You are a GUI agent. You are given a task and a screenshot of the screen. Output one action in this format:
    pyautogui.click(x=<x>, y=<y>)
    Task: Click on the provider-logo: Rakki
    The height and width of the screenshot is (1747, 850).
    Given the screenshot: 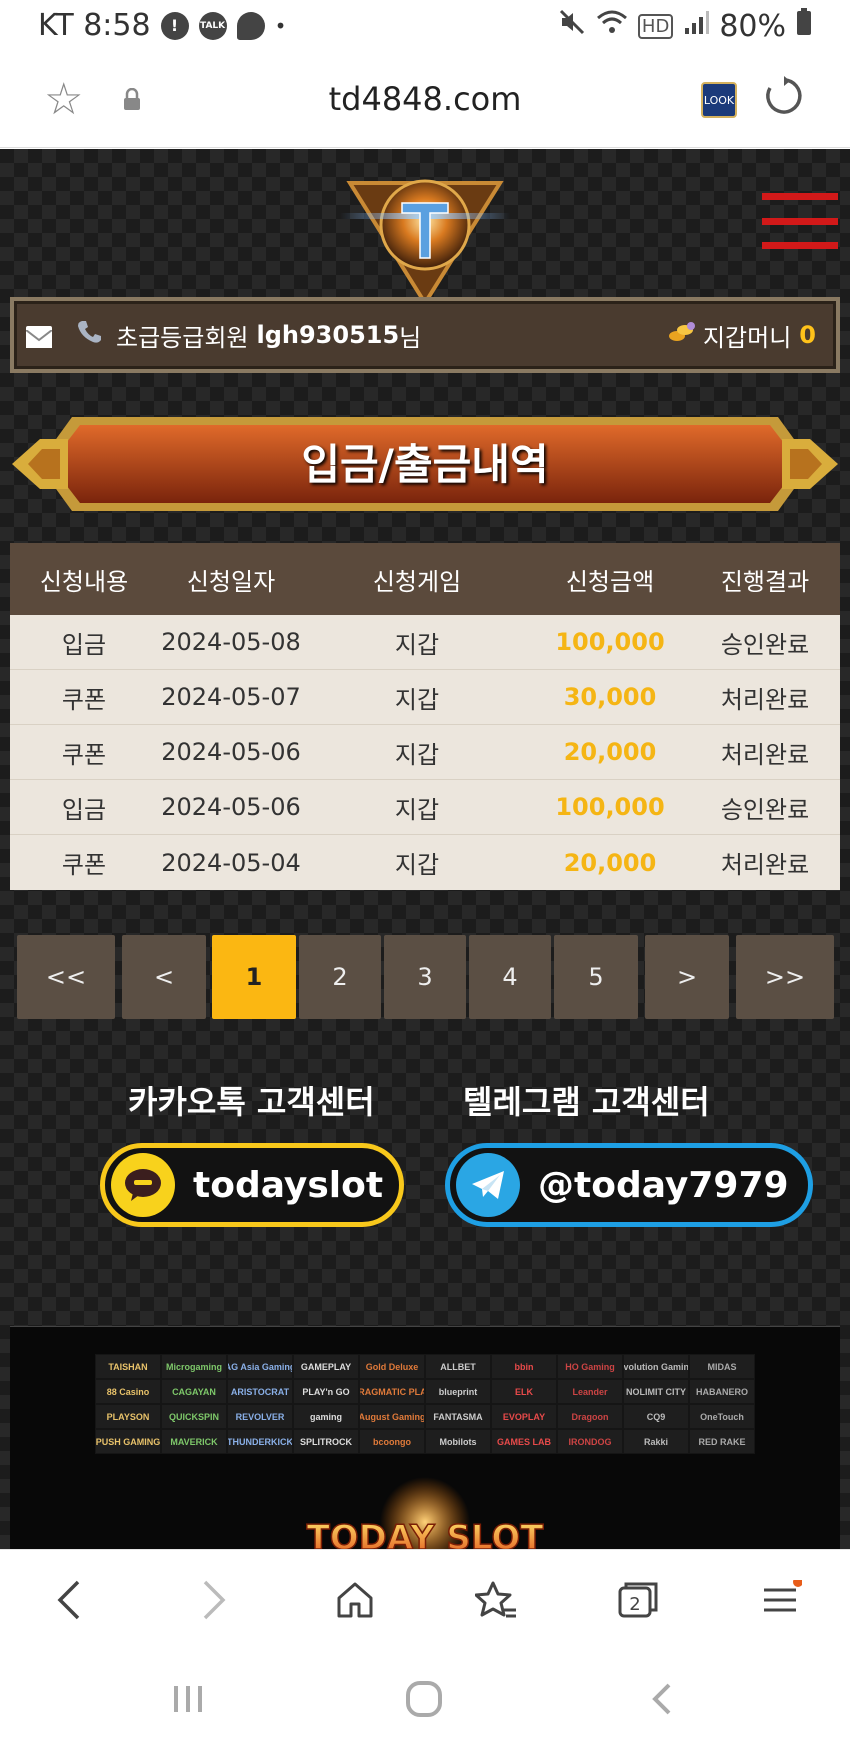 What is the action you would take?
    pyautogui.click(x=656, y=1441)
    